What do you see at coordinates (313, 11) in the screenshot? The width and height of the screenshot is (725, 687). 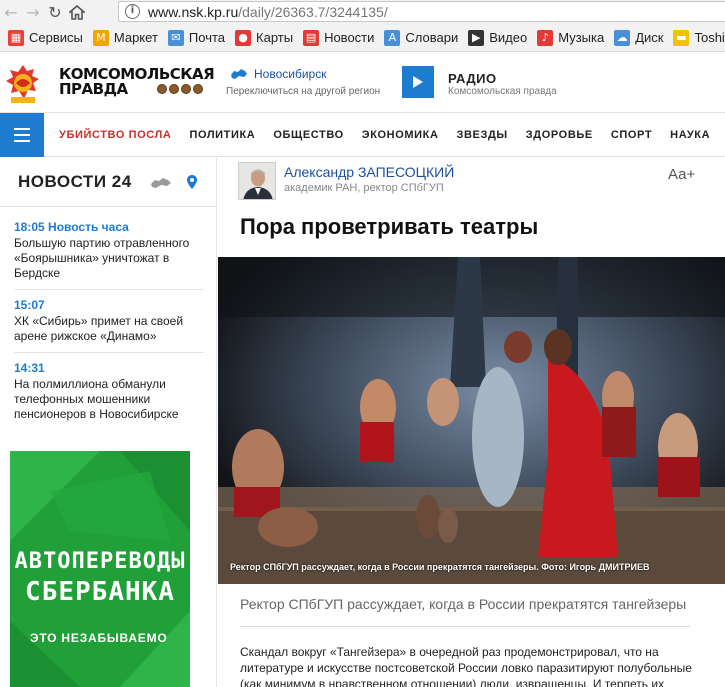 I see `url-path: /daily/26363.7/3244135/` at bounding box center [313, 11].